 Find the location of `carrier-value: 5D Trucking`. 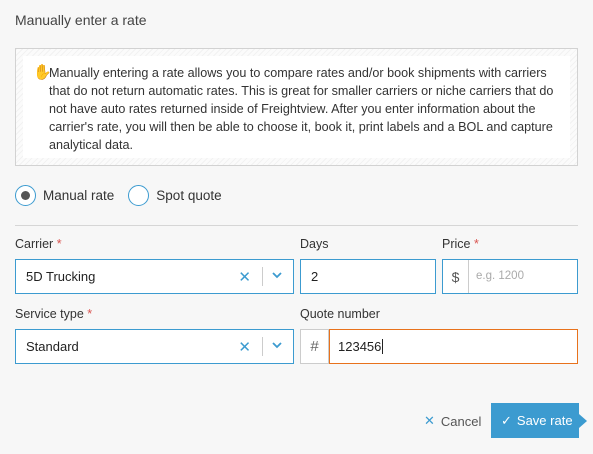

carrier-value: 5D Trucking is located at coordinates (61, 276).